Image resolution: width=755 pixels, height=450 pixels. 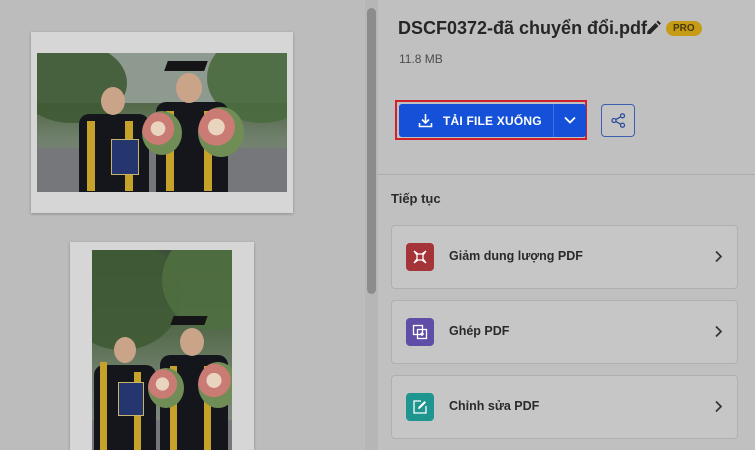 What do you see at coordinates (425, 121) in the screenshot?
I see `download-icon` at bounding box center [425, 121].